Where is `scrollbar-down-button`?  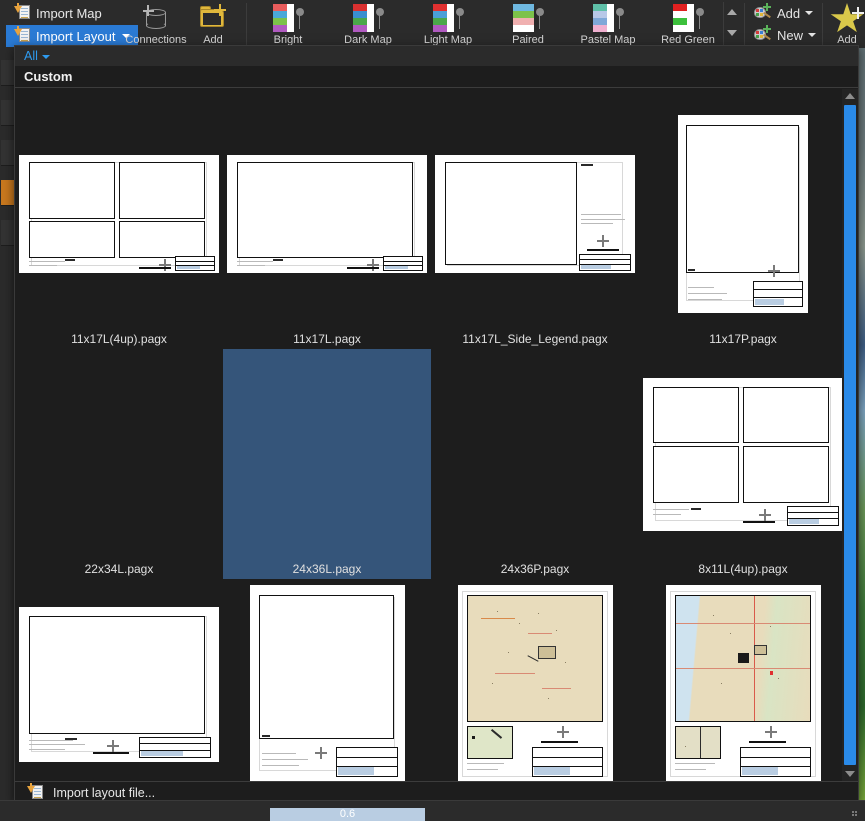
scrollbar-down-button is located at coordinates (850, 774).